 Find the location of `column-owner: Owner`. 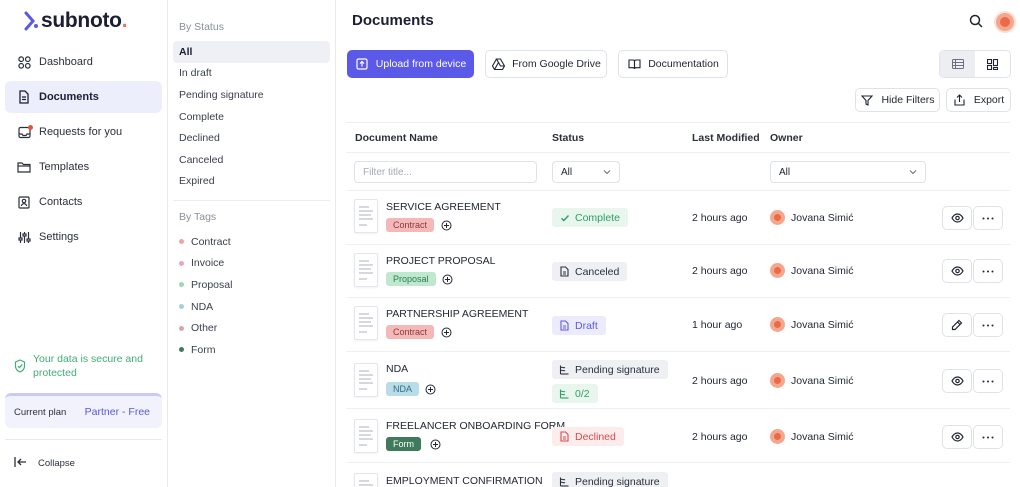

column-owner: Owner is located at coordinates (786, 138).